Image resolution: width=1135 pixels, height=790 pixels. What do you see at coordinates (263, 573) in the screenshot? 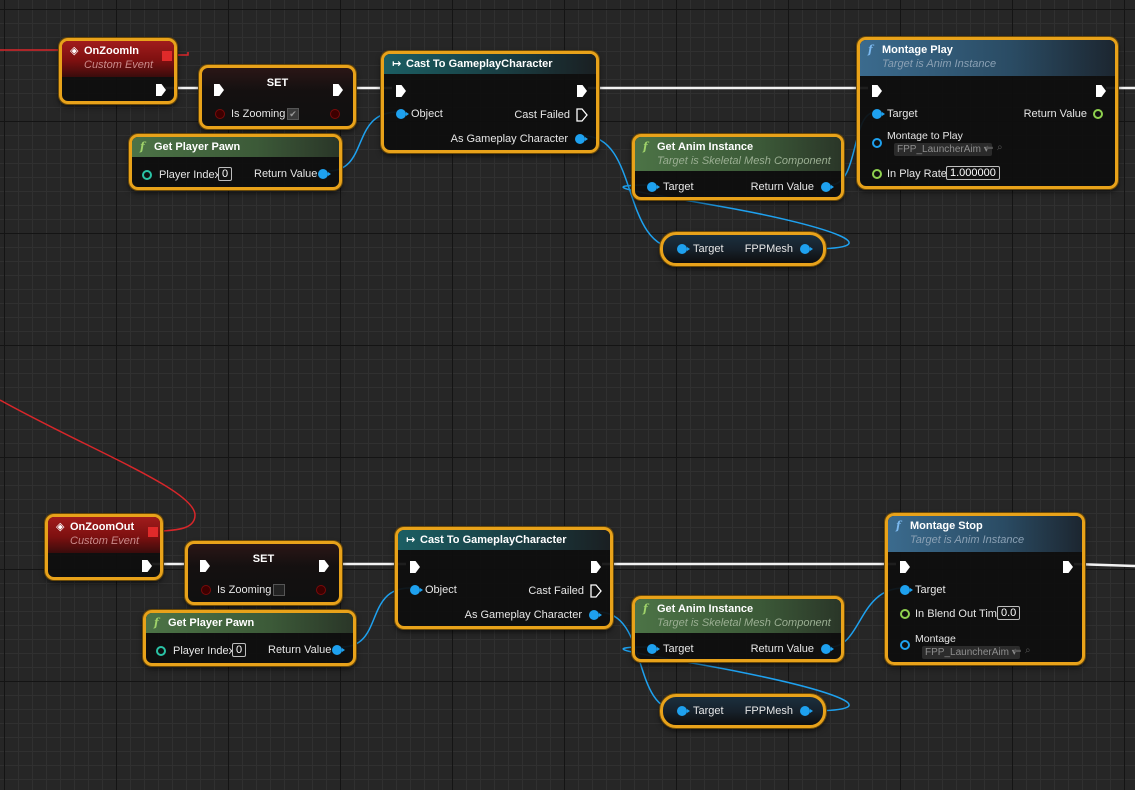
I see `set-node-is-zooming: SET Is Zooming` at bounding box center [263, 573].